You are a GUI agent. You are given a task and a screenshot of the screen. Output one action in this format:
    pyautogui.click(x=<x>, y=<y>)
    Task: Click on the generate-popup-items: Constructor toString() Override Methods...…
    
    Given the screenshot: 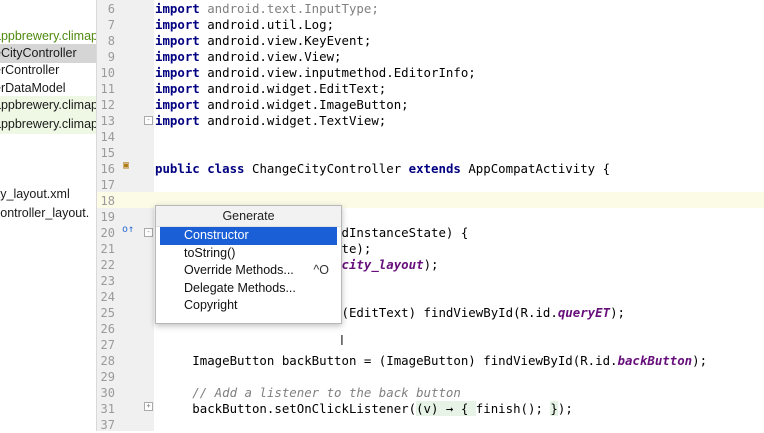 What is the action you would take?
    pyautogui.click(x=248, y=271)
    